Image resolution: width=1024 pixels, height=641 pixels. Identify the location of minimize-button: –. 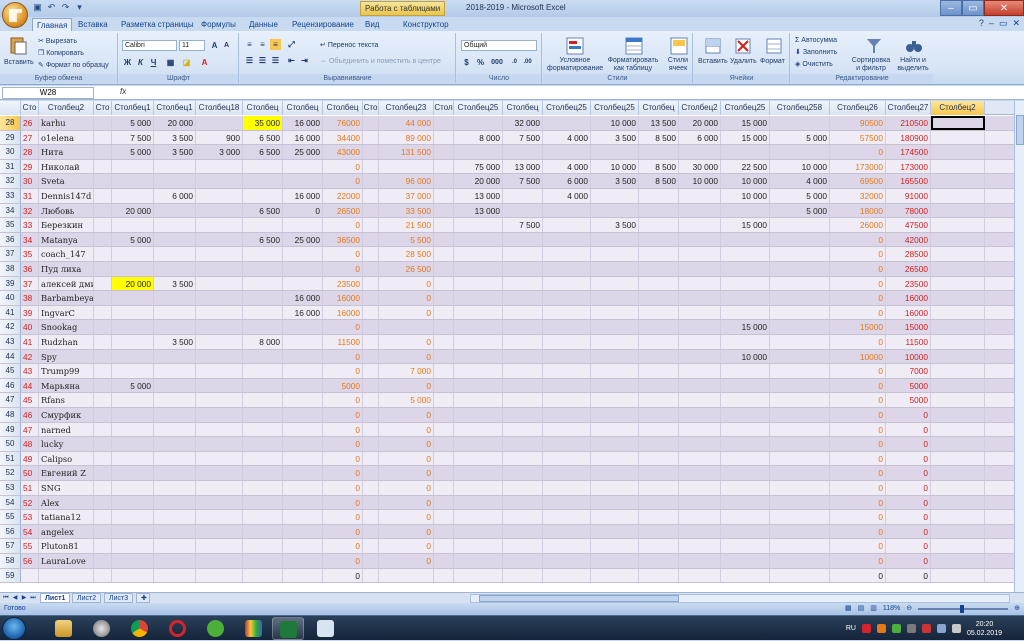
(951, 8).